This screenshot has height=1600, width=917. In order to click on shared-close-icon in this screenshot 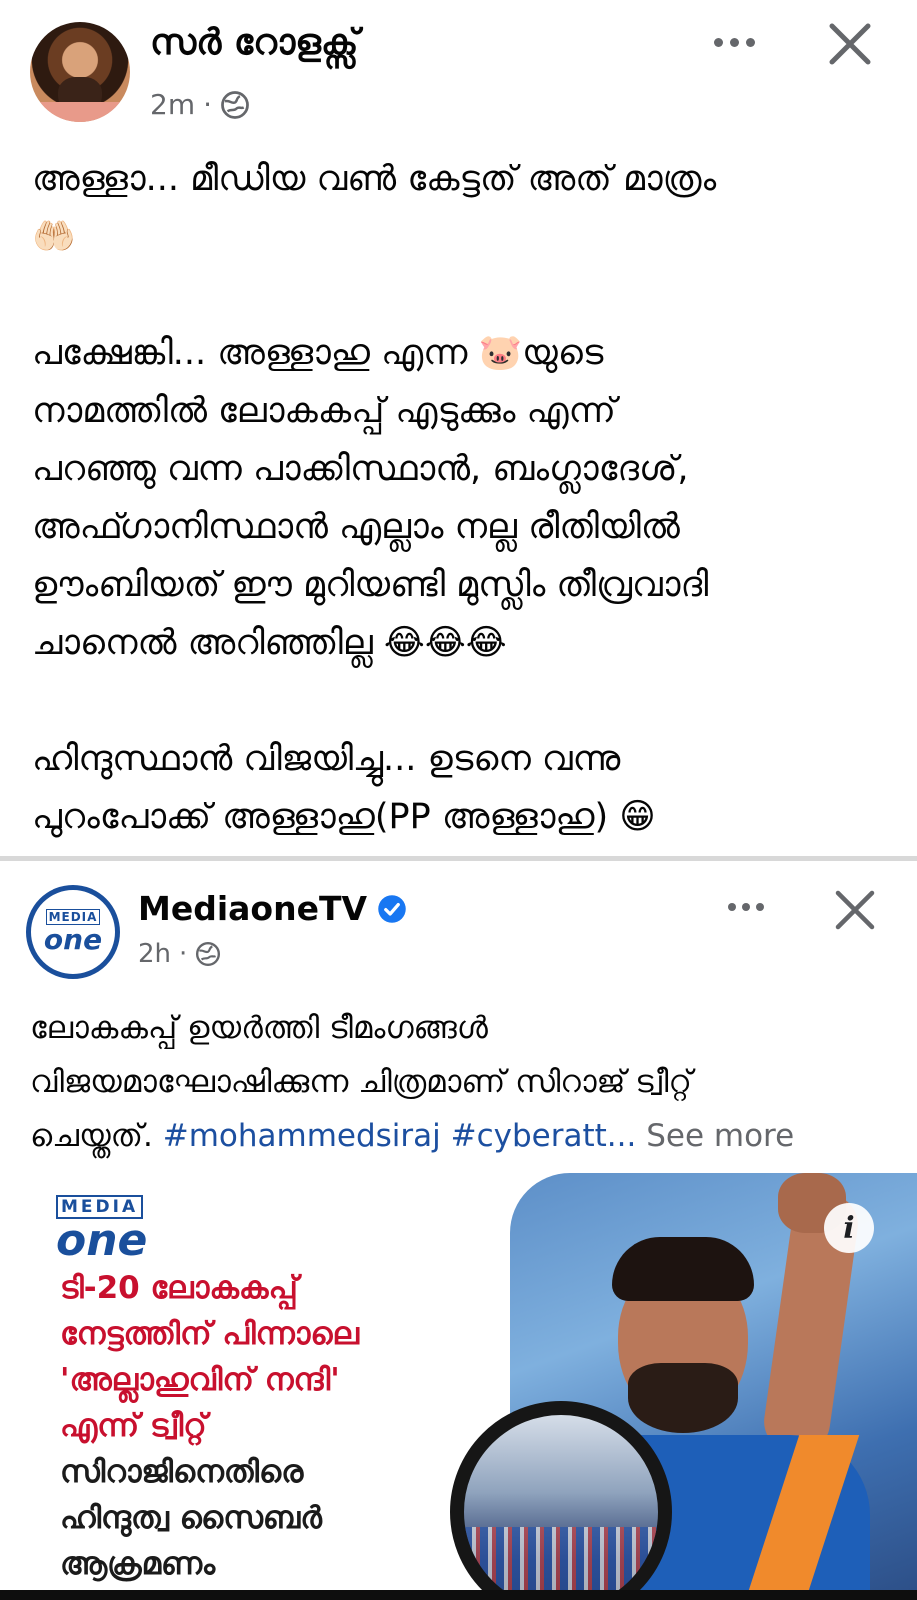, I will do `click(855, 910)`.